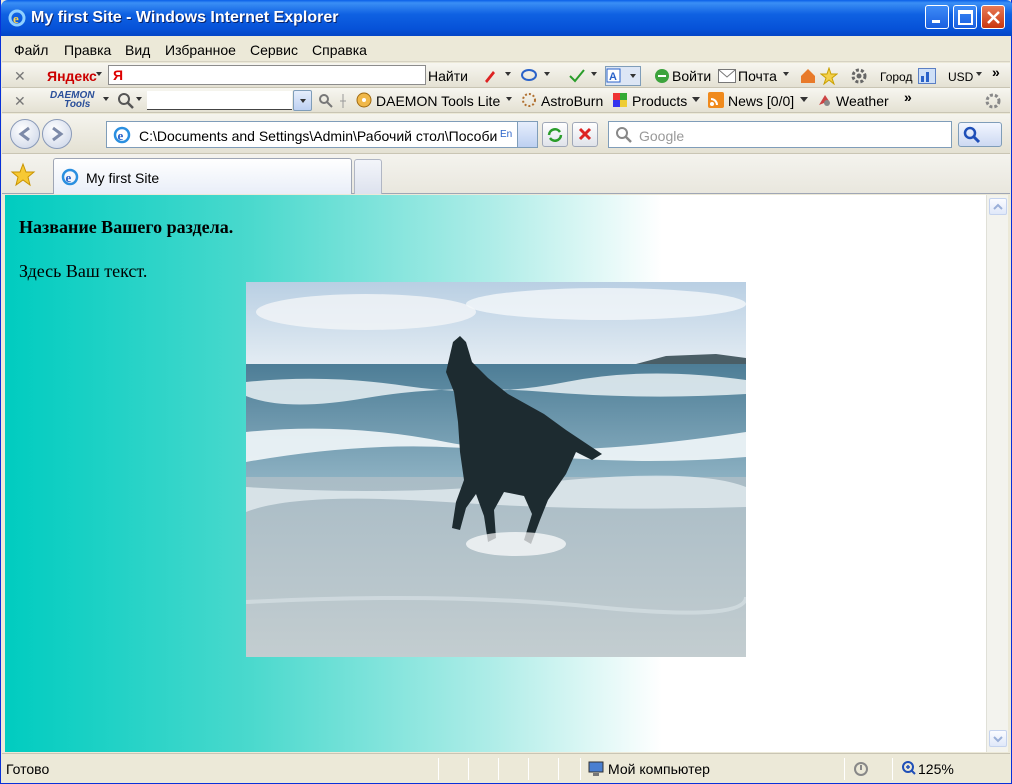 This screenshot has height=784, width=1012. What do you see at coordinates (219, 100) in the screenshot?
I see `daemon-search-input` at bounding box center [219, 100].